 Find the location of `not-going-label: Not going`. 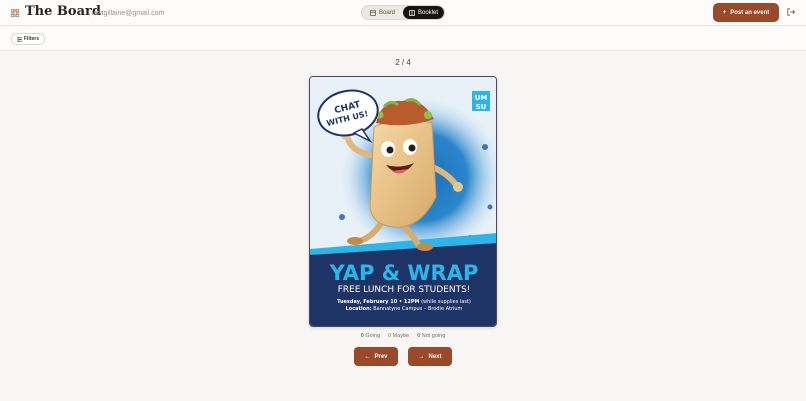

not-going-label: Not going is located at coordinates (433, 336).